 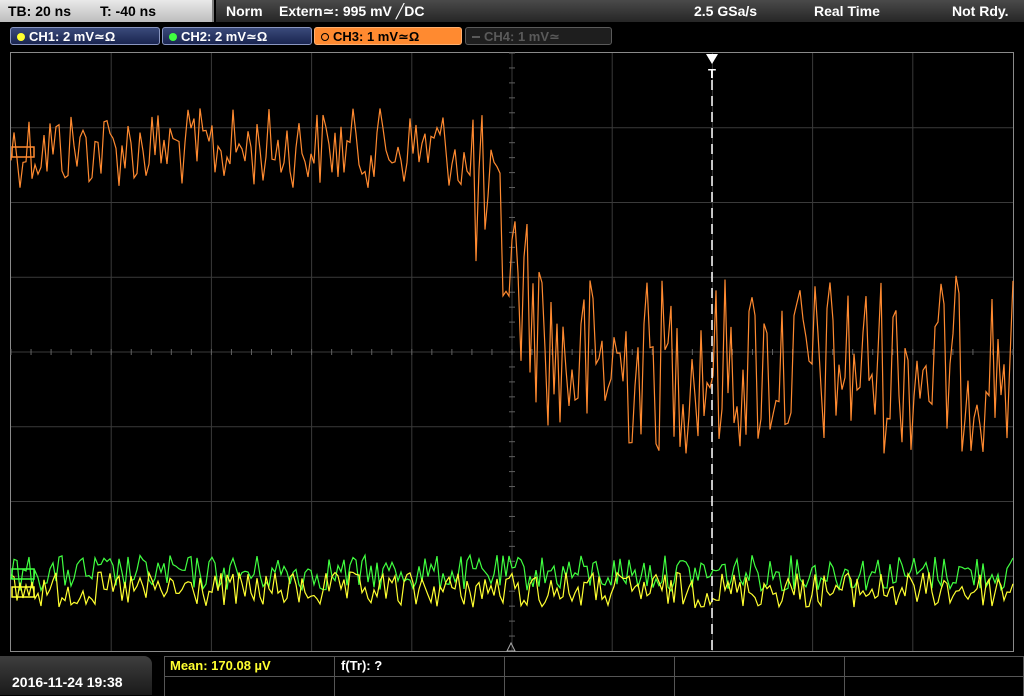 What do you see at coordinates (847, 11) in the screenshot?
I see `acquisition-mode: Real Time` at bounding box center [847, 11].